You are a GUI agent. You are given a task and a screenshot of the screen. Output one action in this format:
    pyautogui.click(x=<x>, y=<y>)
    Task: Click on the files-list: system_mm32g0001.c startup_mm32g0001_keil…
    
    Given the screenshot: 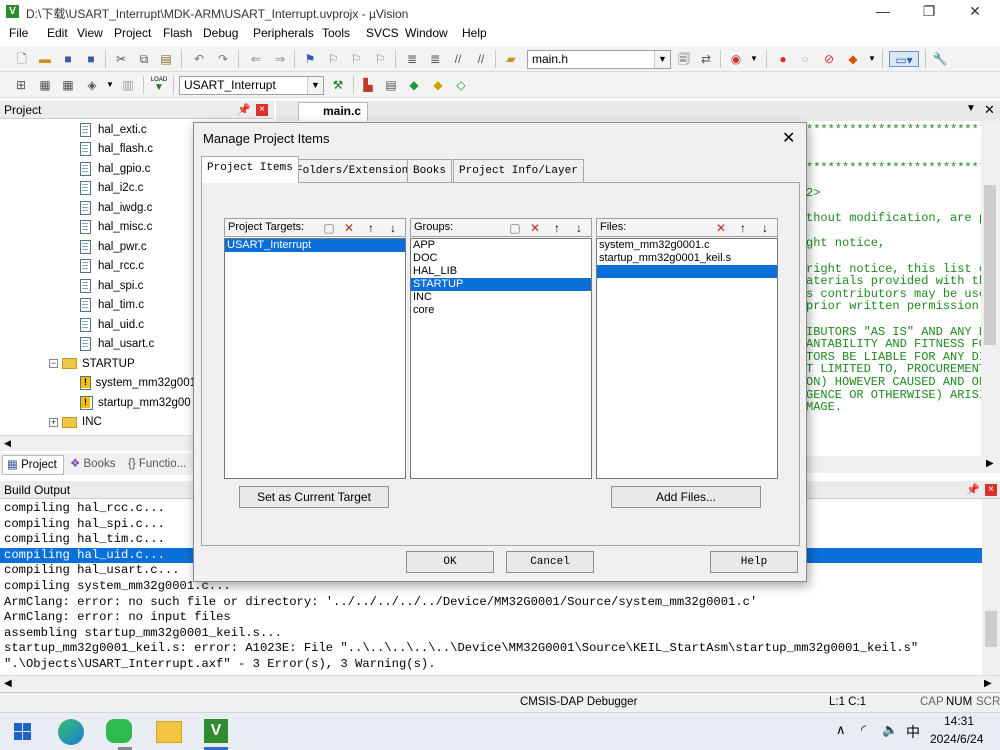 What is the action you would take?
    pyautogui.click(x=687, y=358)
    